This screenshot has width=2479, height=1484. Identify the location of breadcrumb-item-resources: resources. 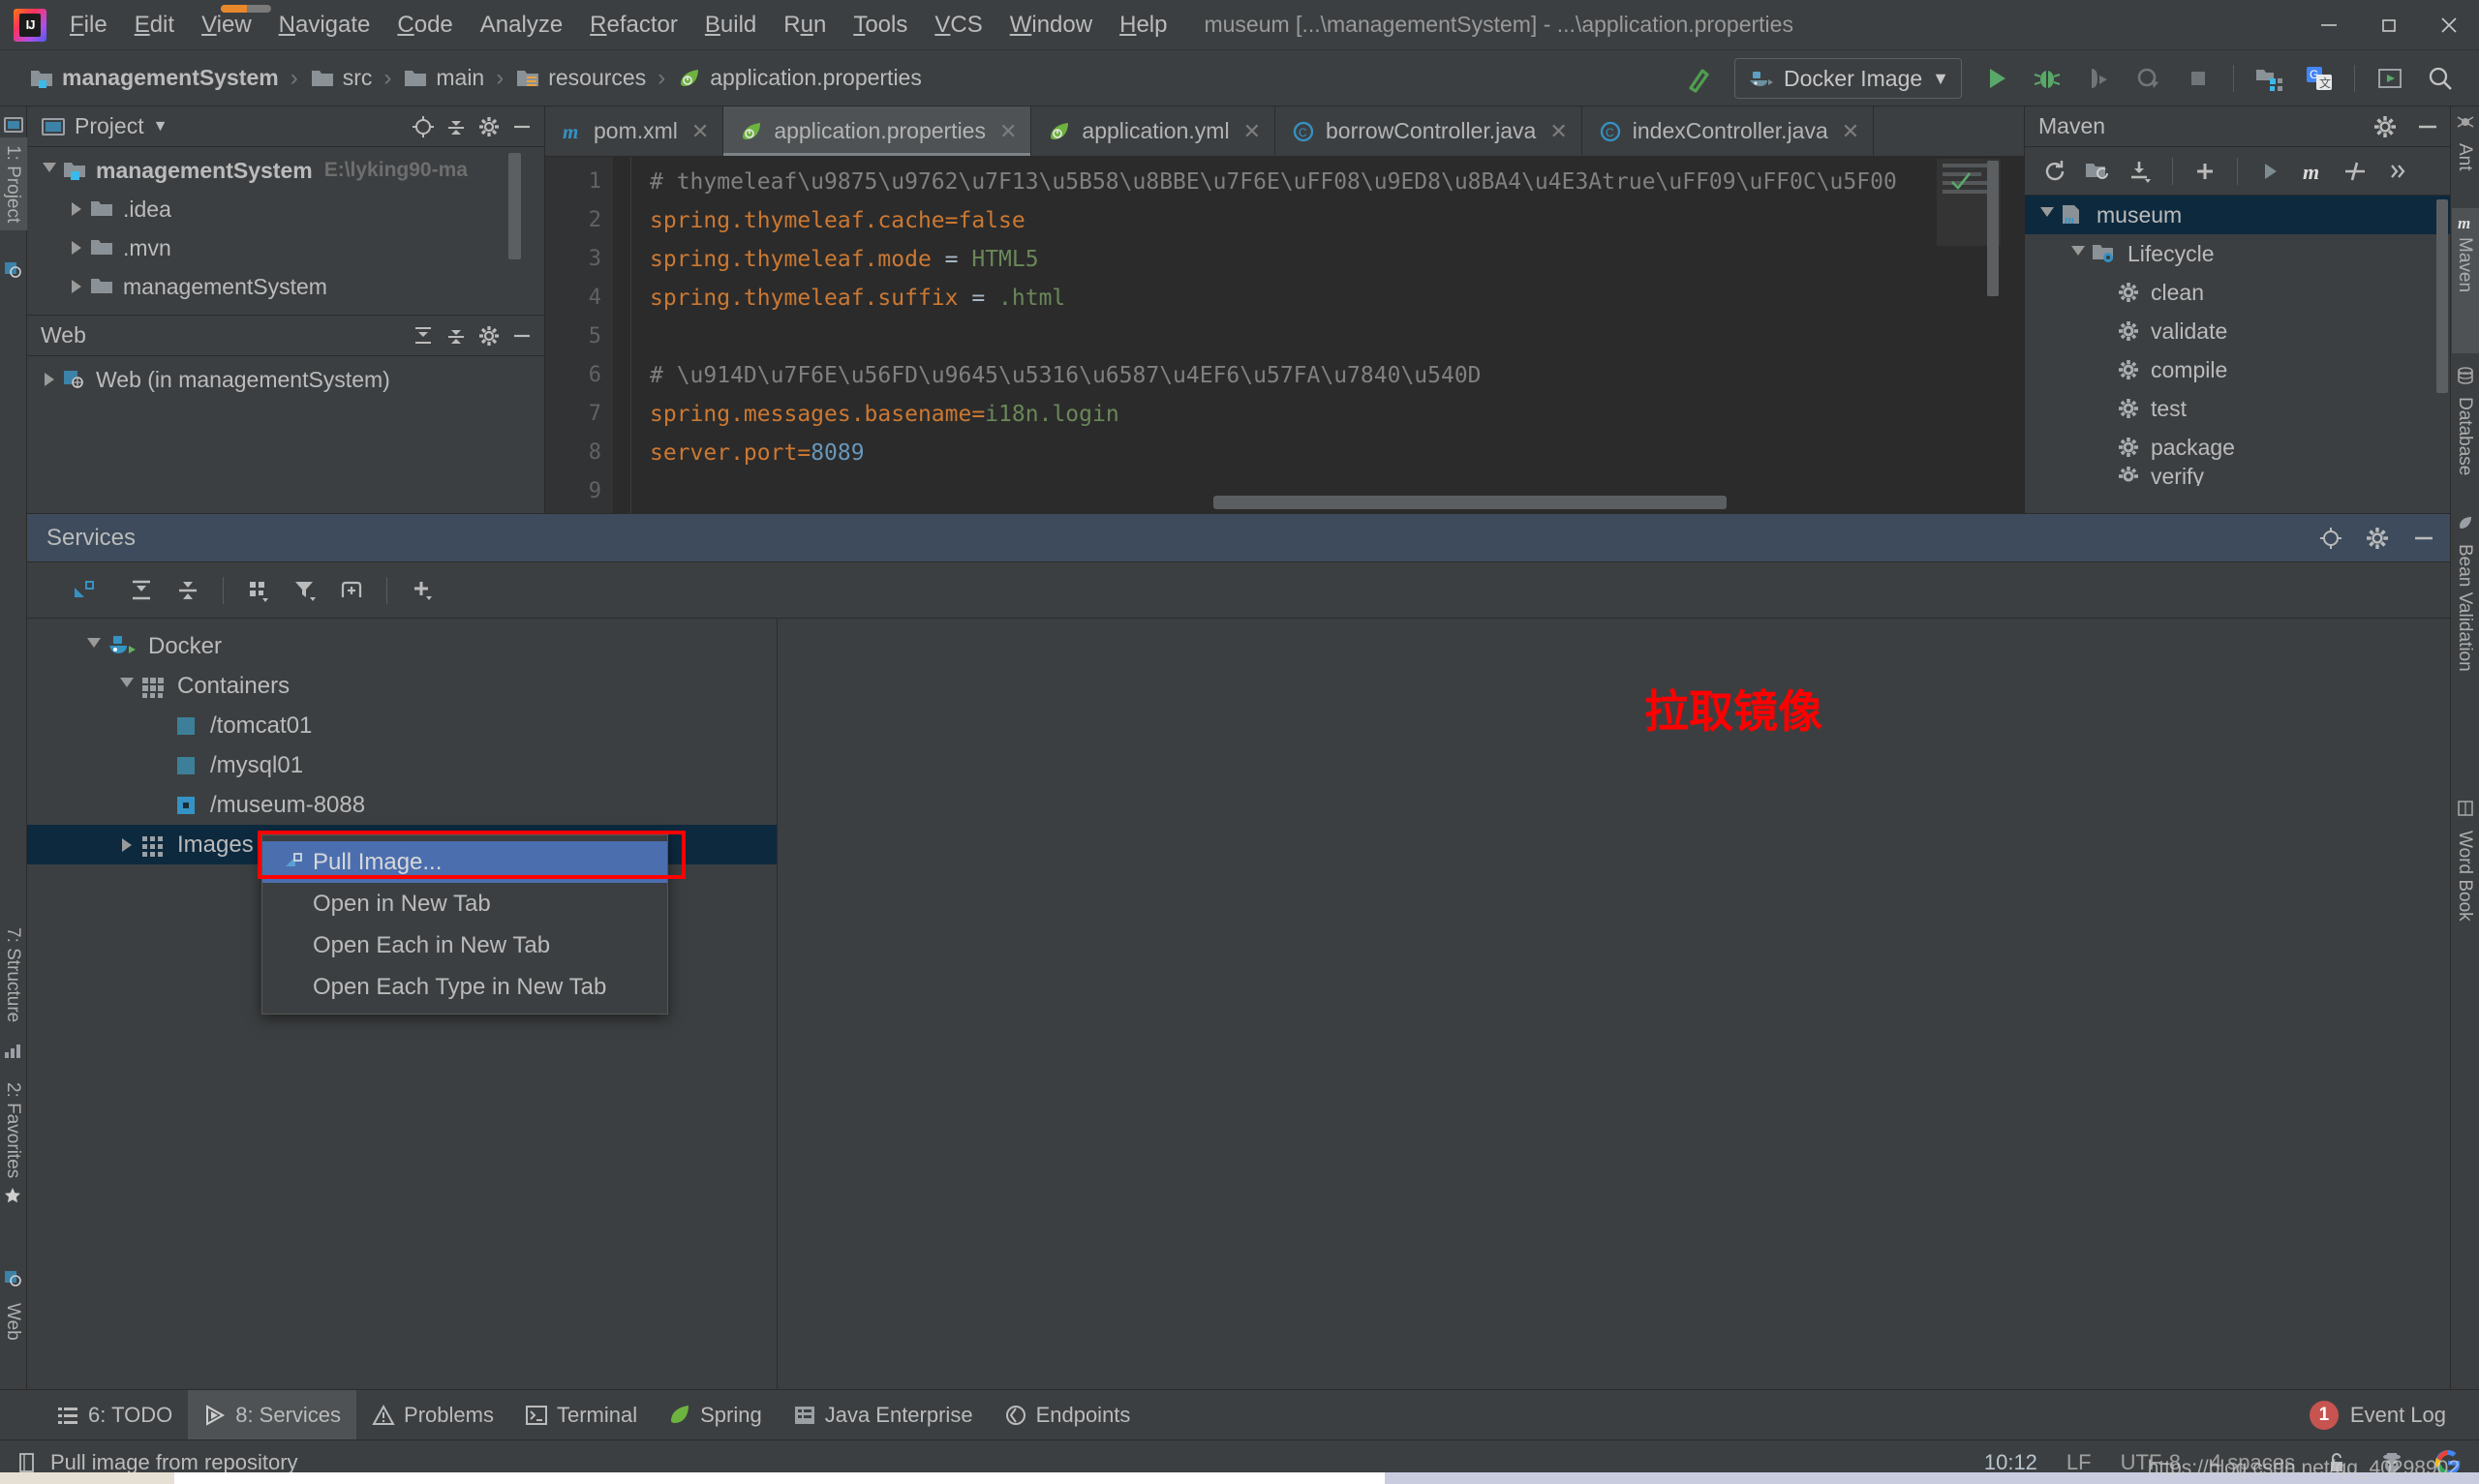
(580, 78).